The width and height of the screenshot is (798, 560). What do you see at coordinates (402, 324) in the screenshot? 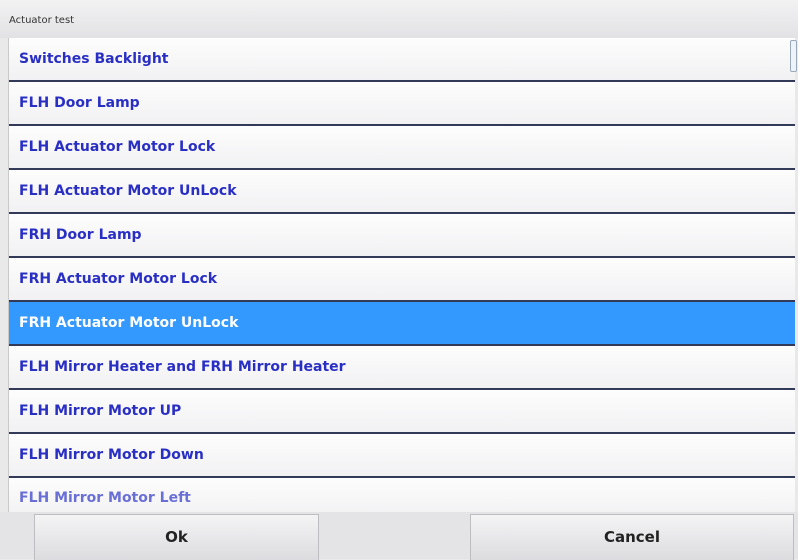
I see `list-item-selected: FRH Actuator Motor UnLock` at bounding box center [402, 324].